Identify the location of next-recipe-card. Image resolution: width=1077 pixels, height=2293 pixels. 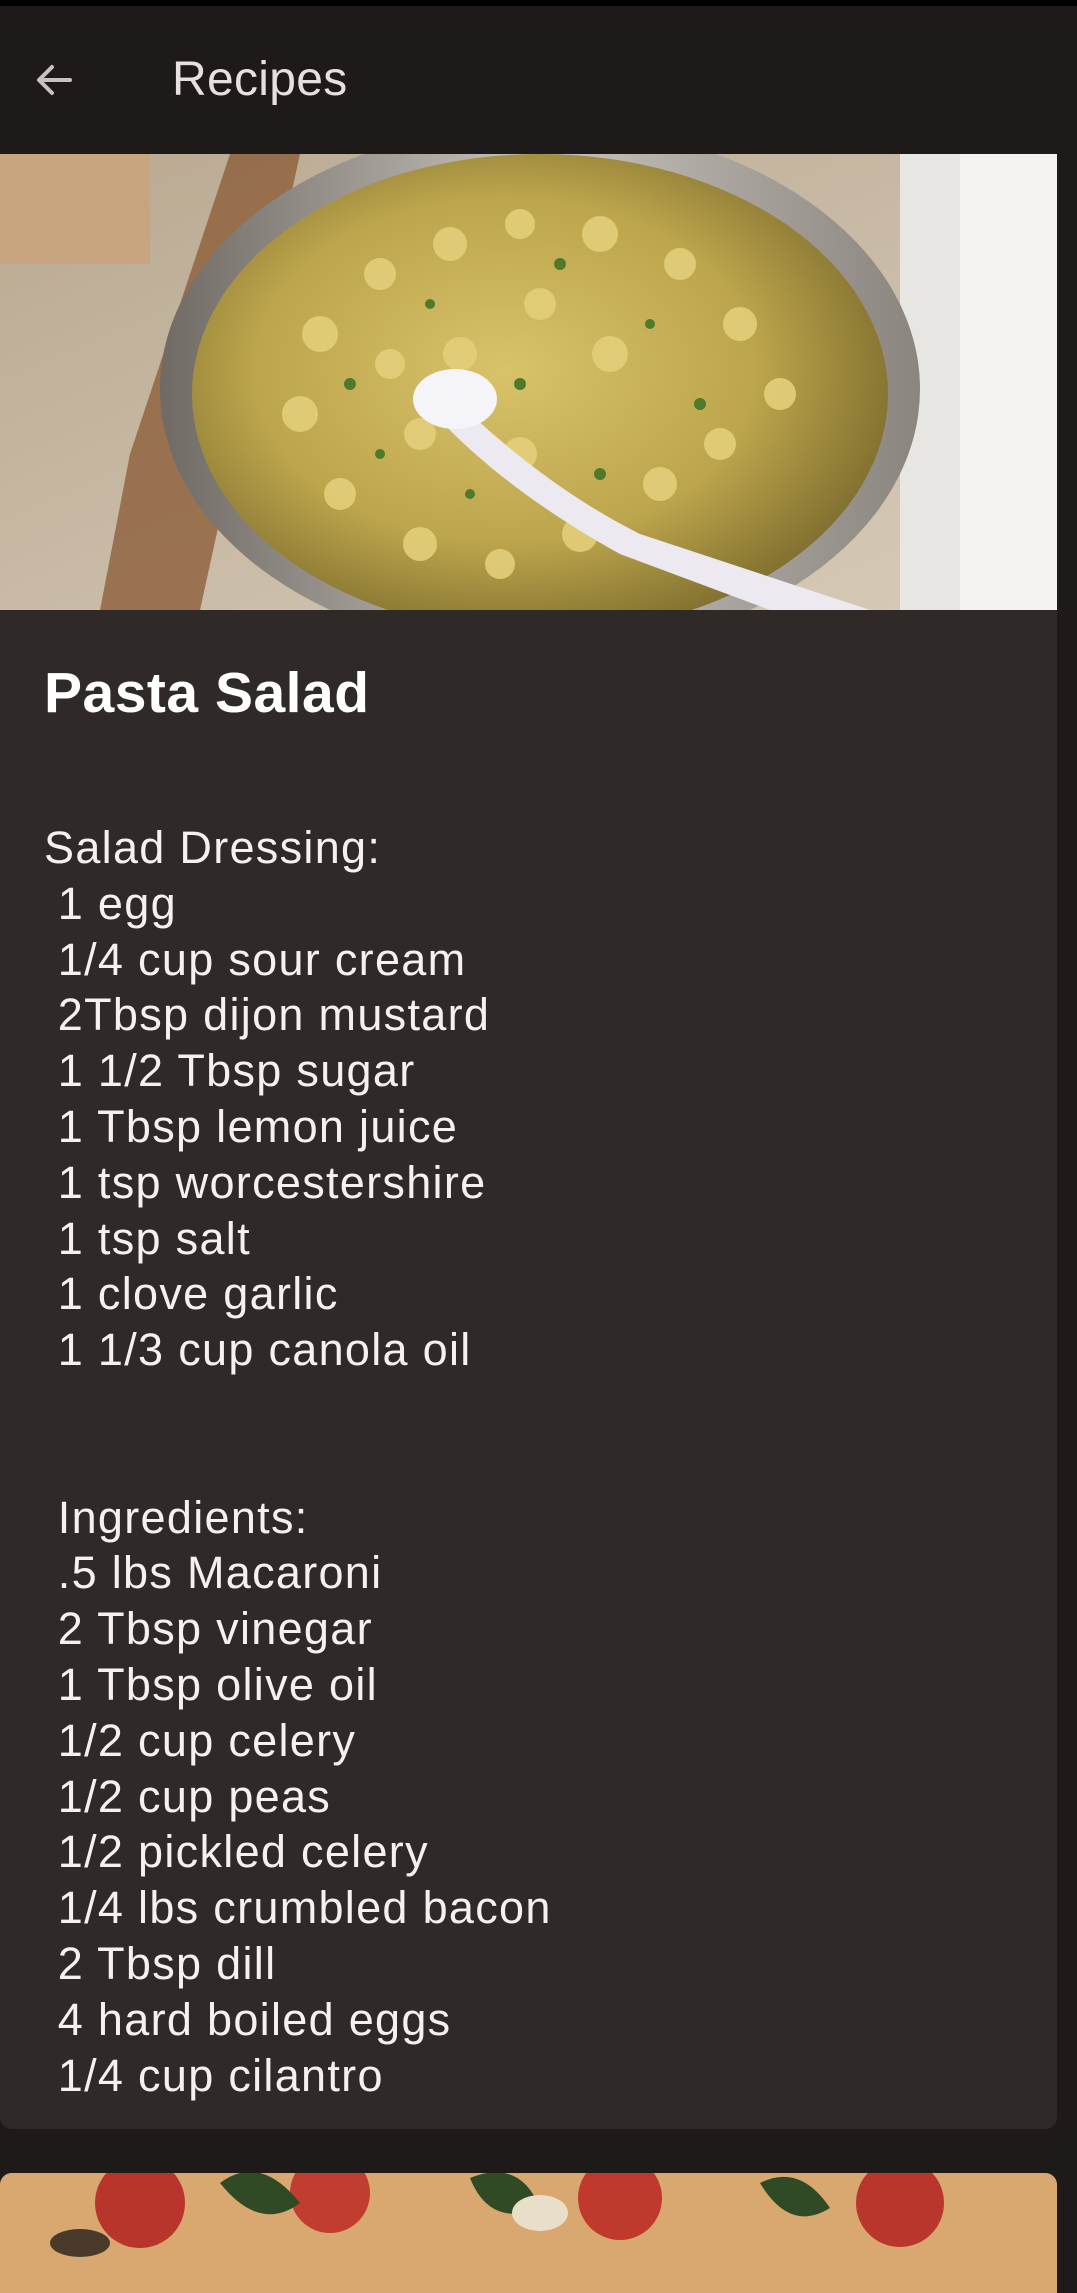
(528, 2233).